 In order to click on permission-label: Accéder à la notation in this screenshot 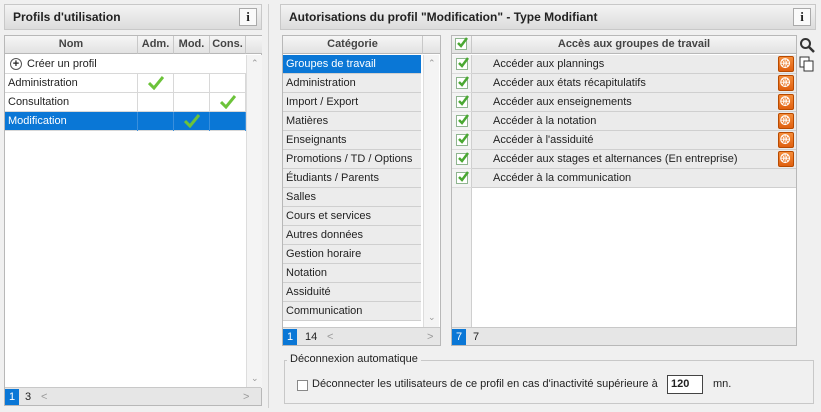, I will do `click(545, 121)`.